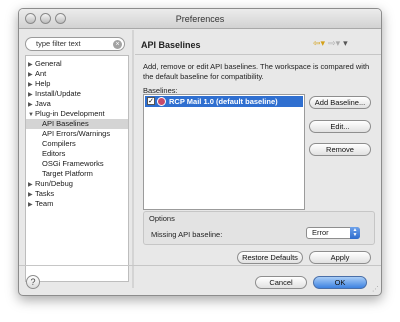 Image resolution: width=400 pixels, height=322 pixels. I want to click on baseline-row: ✓ RCP Mail 1.0 (default baseline), so click(224, 101).